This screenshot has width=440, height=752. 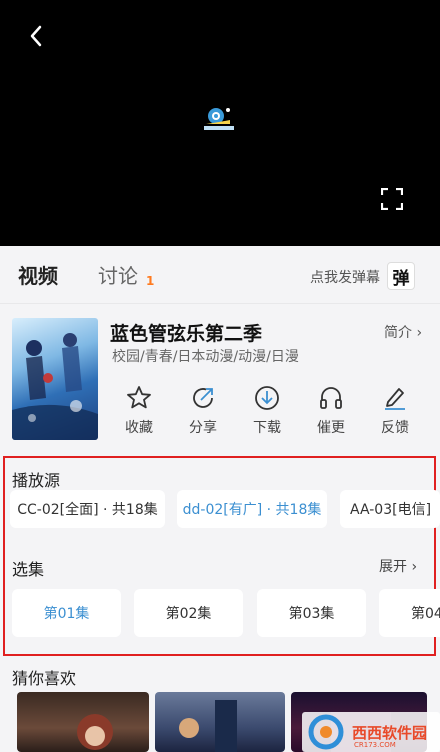 I want to click on share-label: 分享, so click(x=203, y=428).